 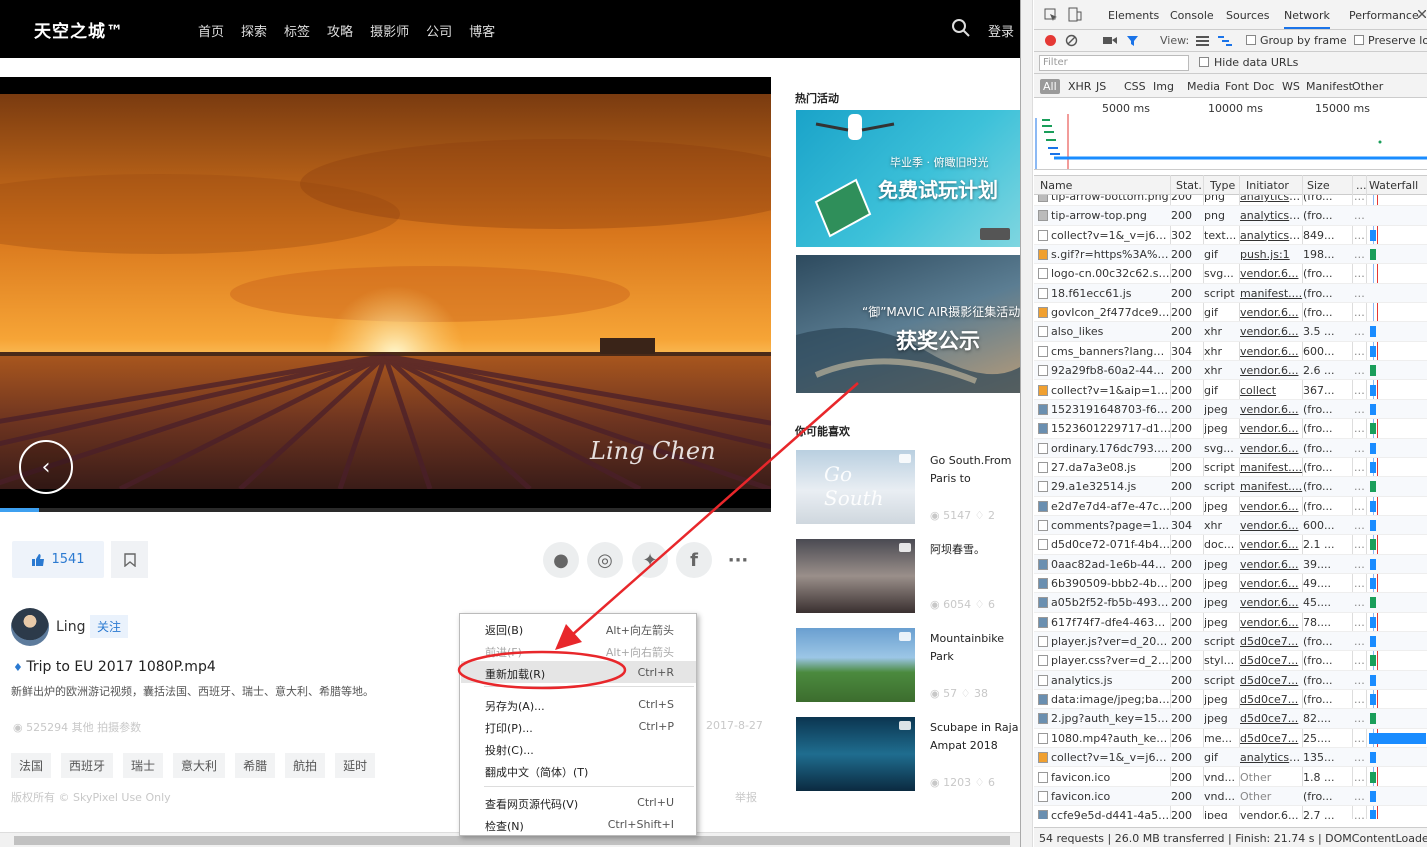 I want to click on column-waterfall: Waterfall, so click(x=1398, y=185).